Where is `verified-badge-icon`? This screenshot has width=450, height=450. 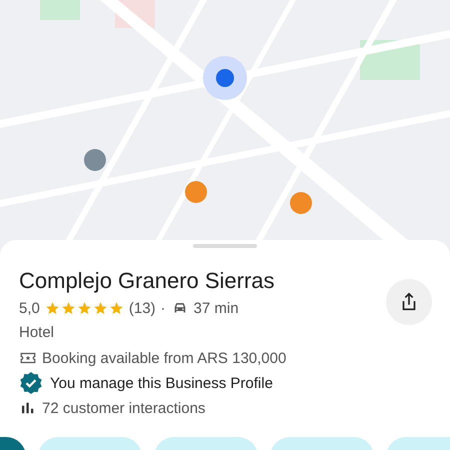
verified-badge-icon is located at coordinates (31, 383).